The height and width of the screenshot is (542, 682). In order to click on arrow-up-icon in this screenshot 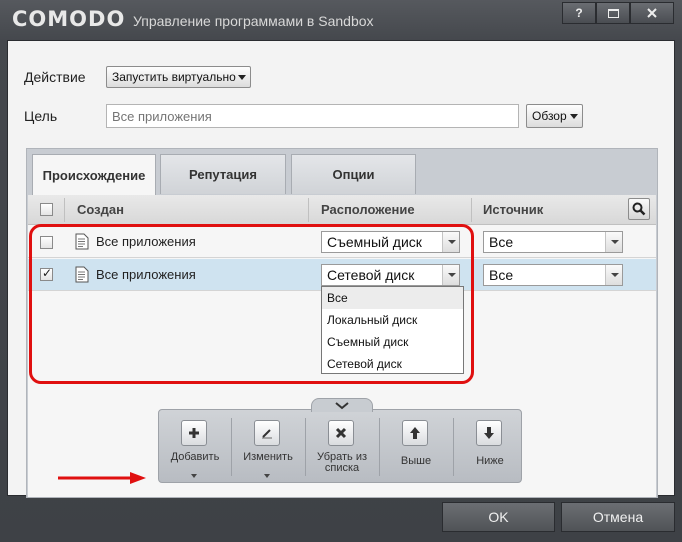, I will do `click(415, 433)`.